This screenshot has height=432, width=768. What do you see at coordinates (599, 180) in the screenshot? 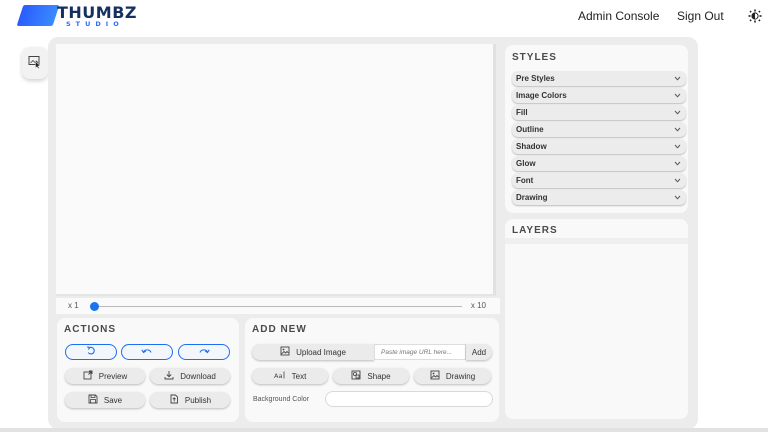
I see `style-accordion-font: Font` at bounding box center [599, 180].